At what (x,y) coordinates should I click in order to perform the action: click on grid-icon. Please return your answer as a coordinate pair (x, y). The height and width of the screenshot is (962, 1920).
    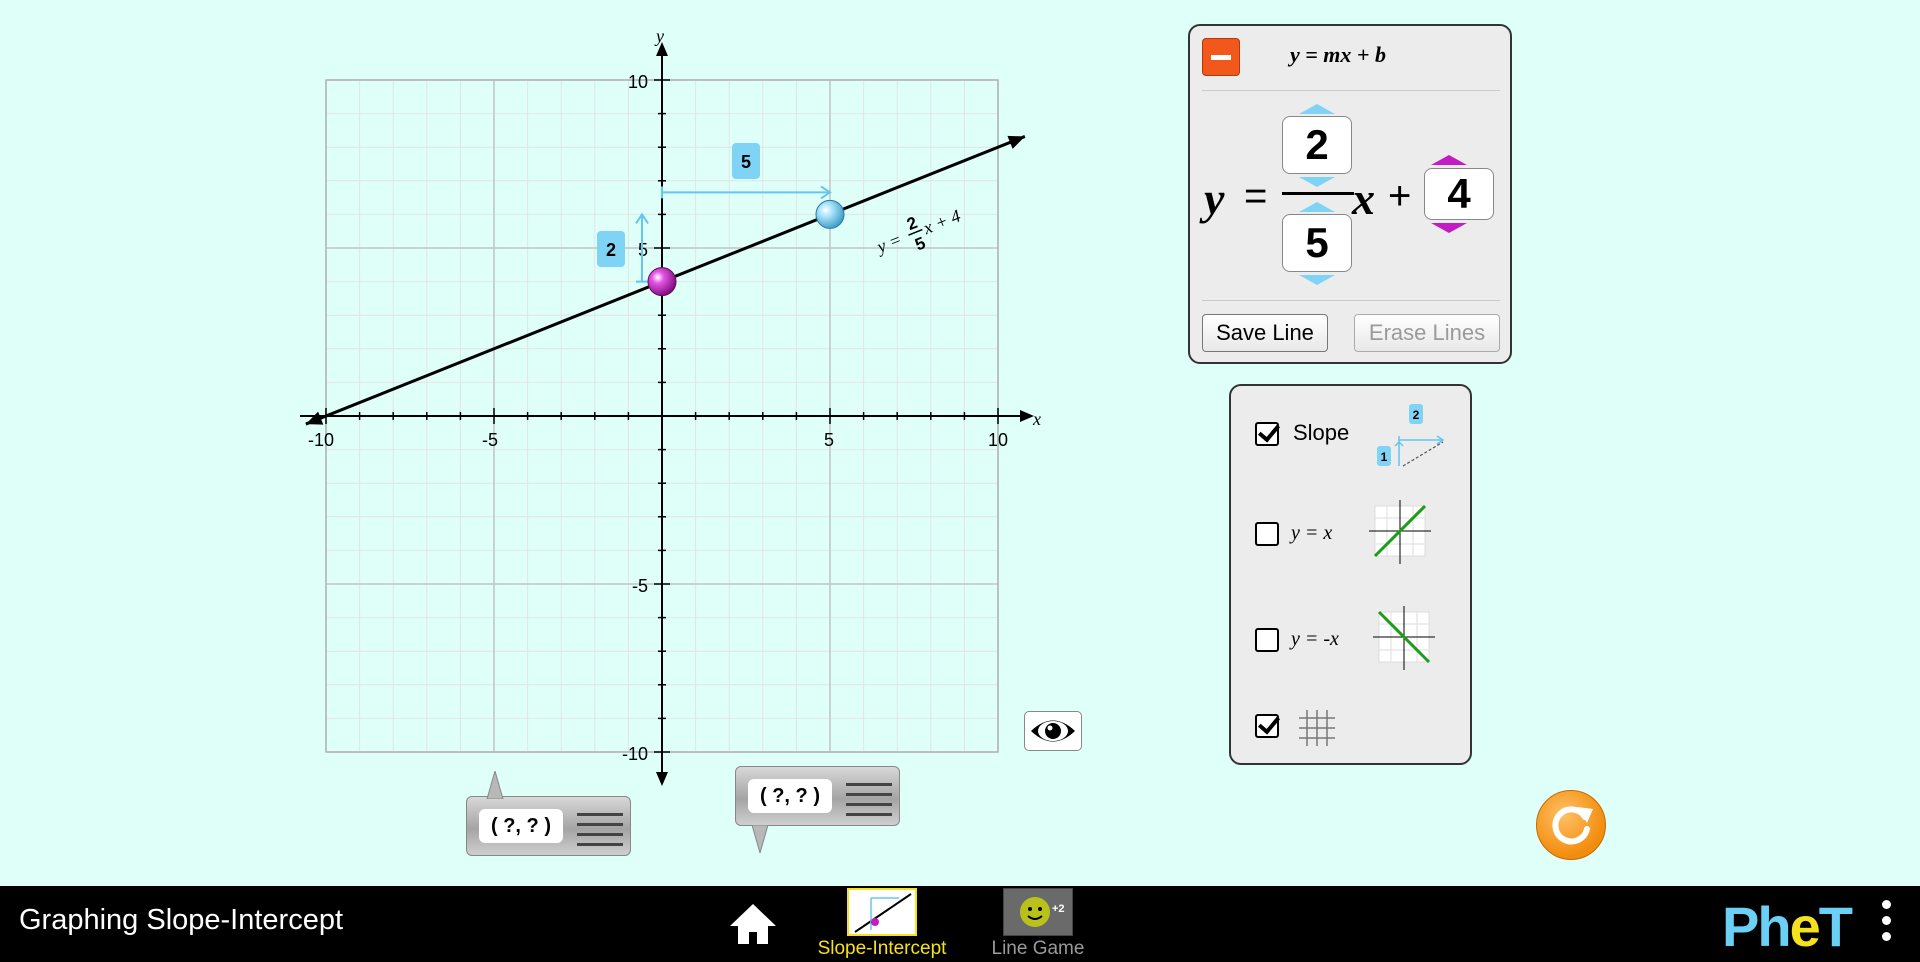
    Looking at the image, I should click on (1317, 728).